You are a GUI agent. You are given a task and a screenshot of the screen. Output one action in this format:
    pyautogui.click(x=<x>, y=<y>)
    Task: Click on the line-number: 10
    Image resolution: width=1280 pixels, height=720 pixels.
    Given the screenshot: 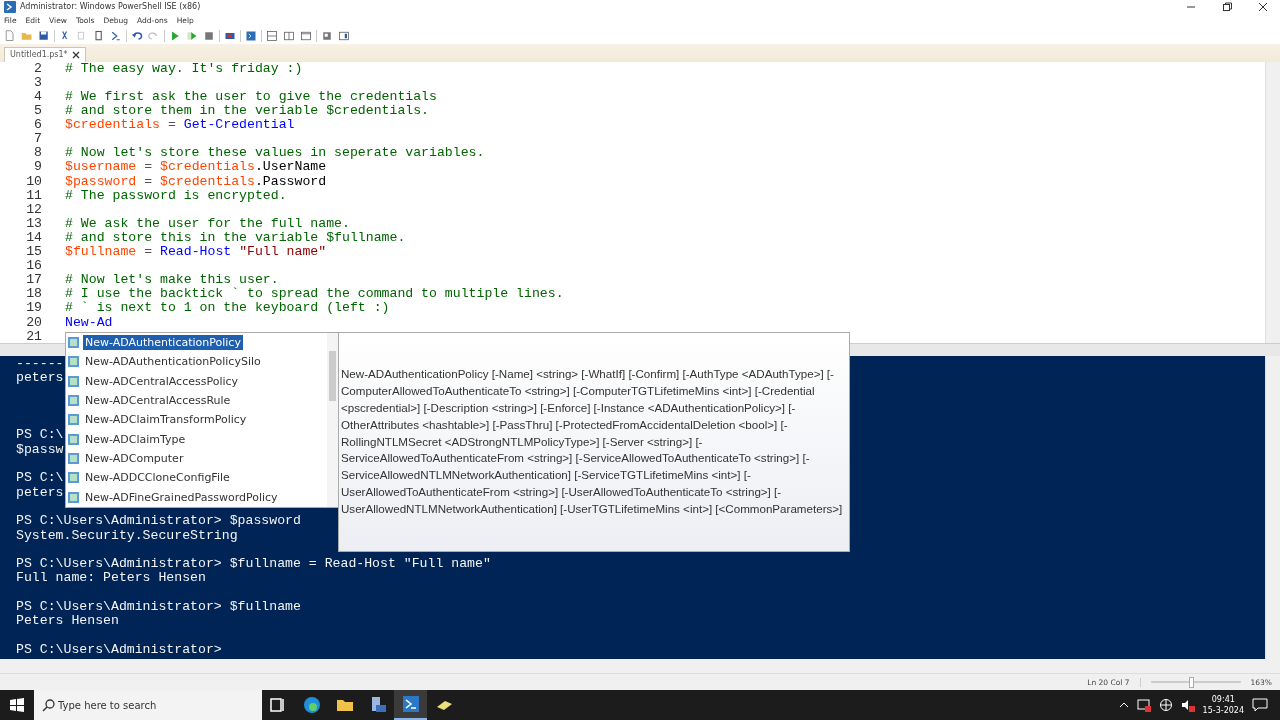 What is the action you would take?
    pyautogui.click(x=33, y=181)
    